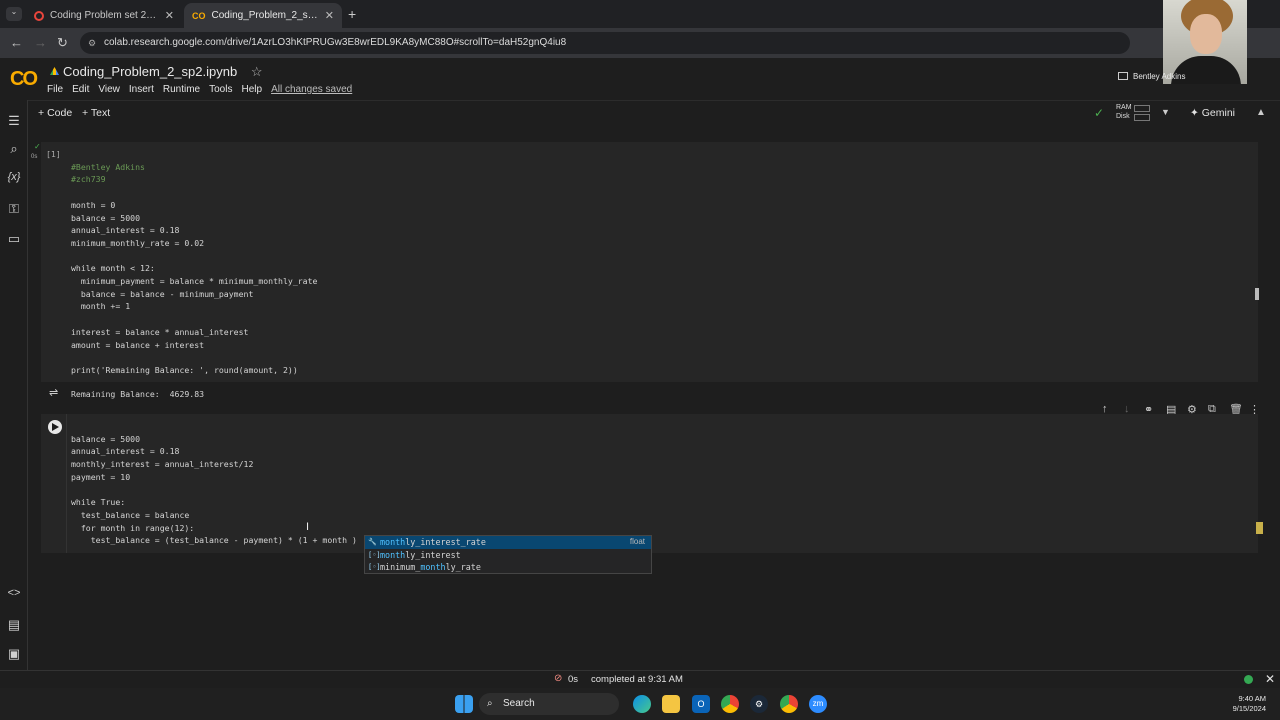  Describe the element at coordinates (1257, 294) in the screenshot. I see `scrollbar-thumb` at that location.